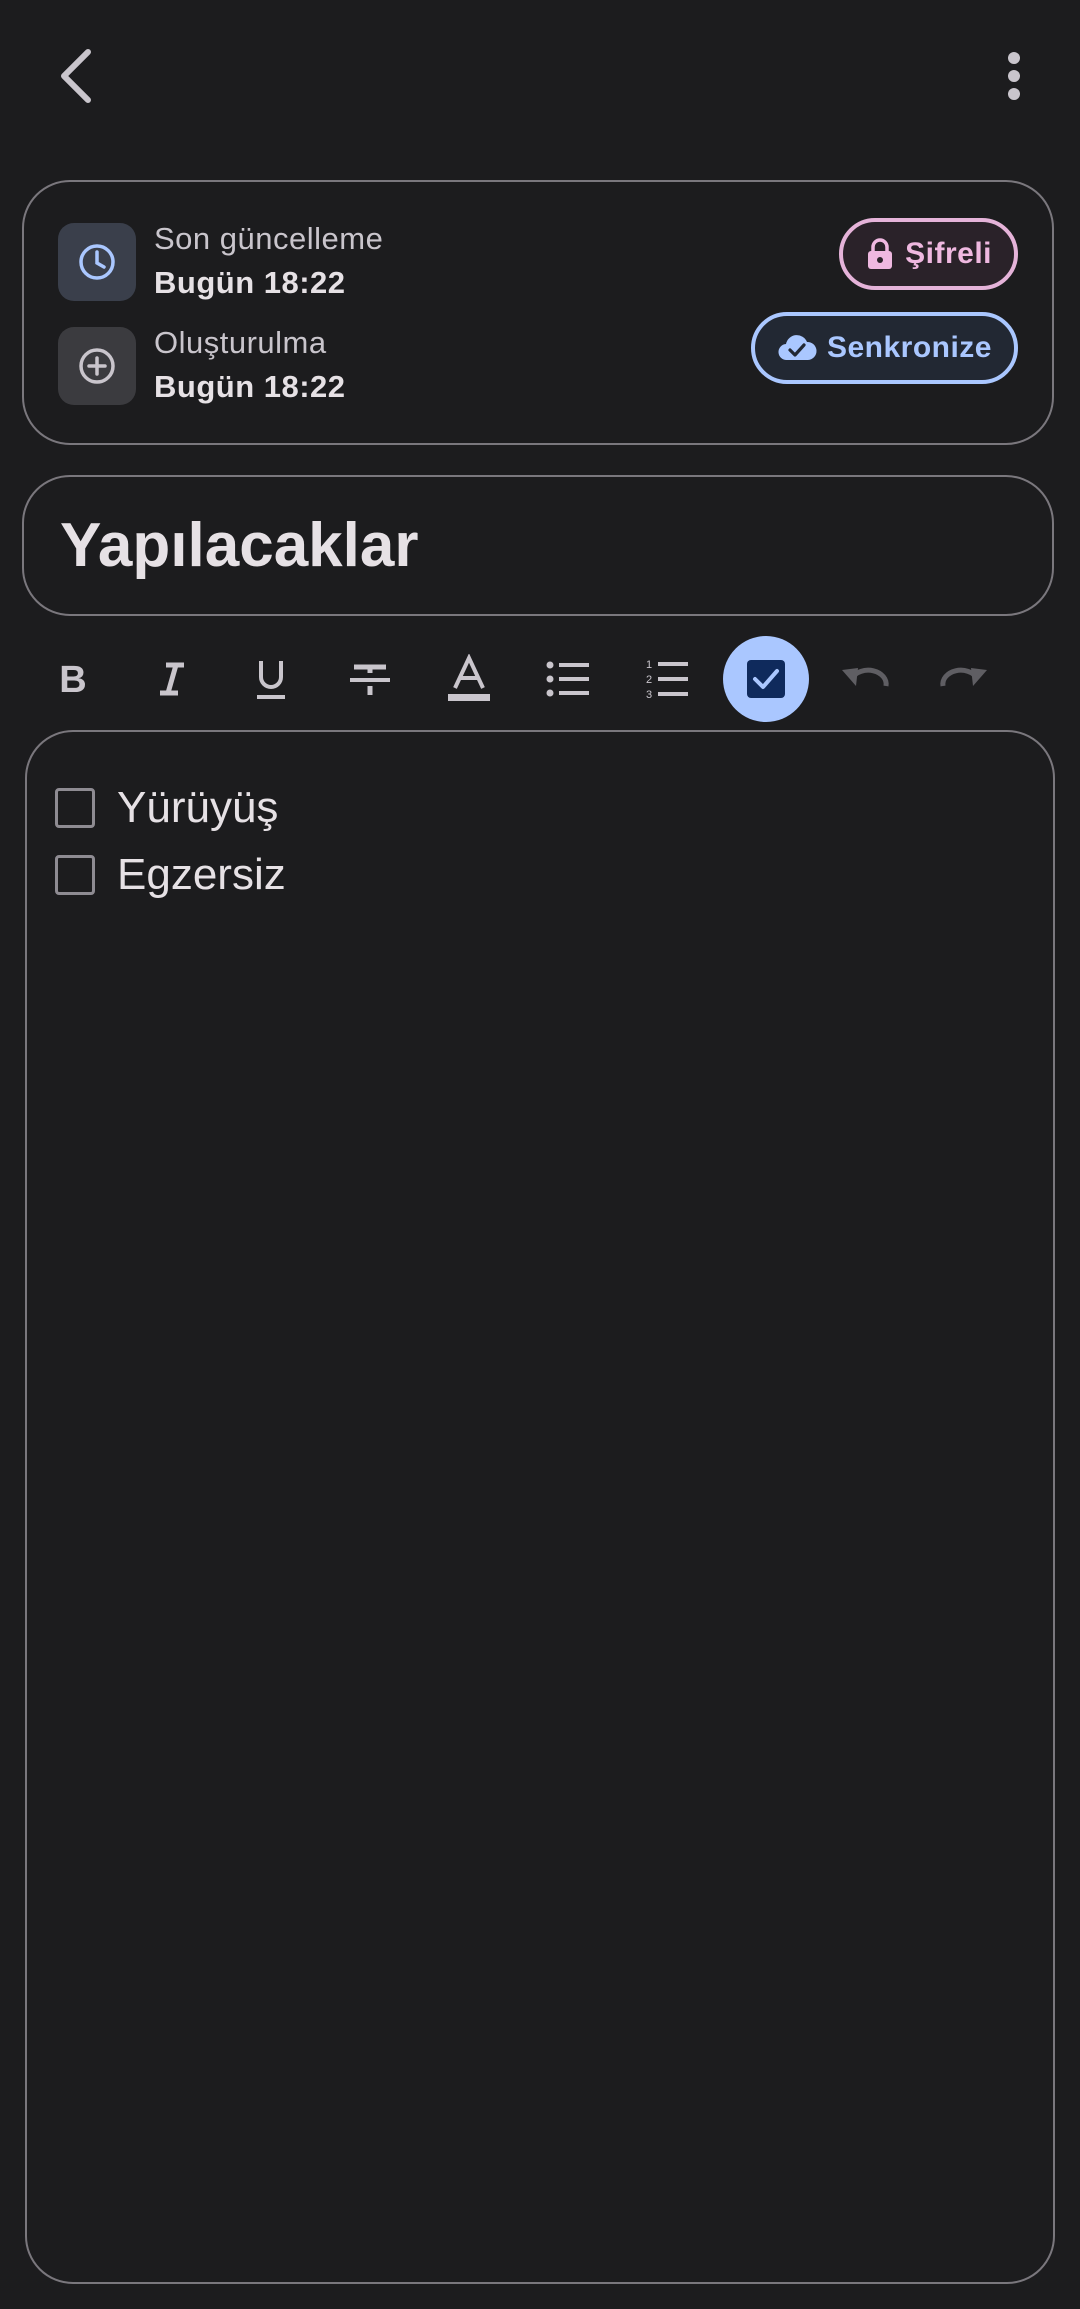 This screenshot has width=1080, height=2309. I want to click on created-label: Oluşturulma, so click(240, 342).